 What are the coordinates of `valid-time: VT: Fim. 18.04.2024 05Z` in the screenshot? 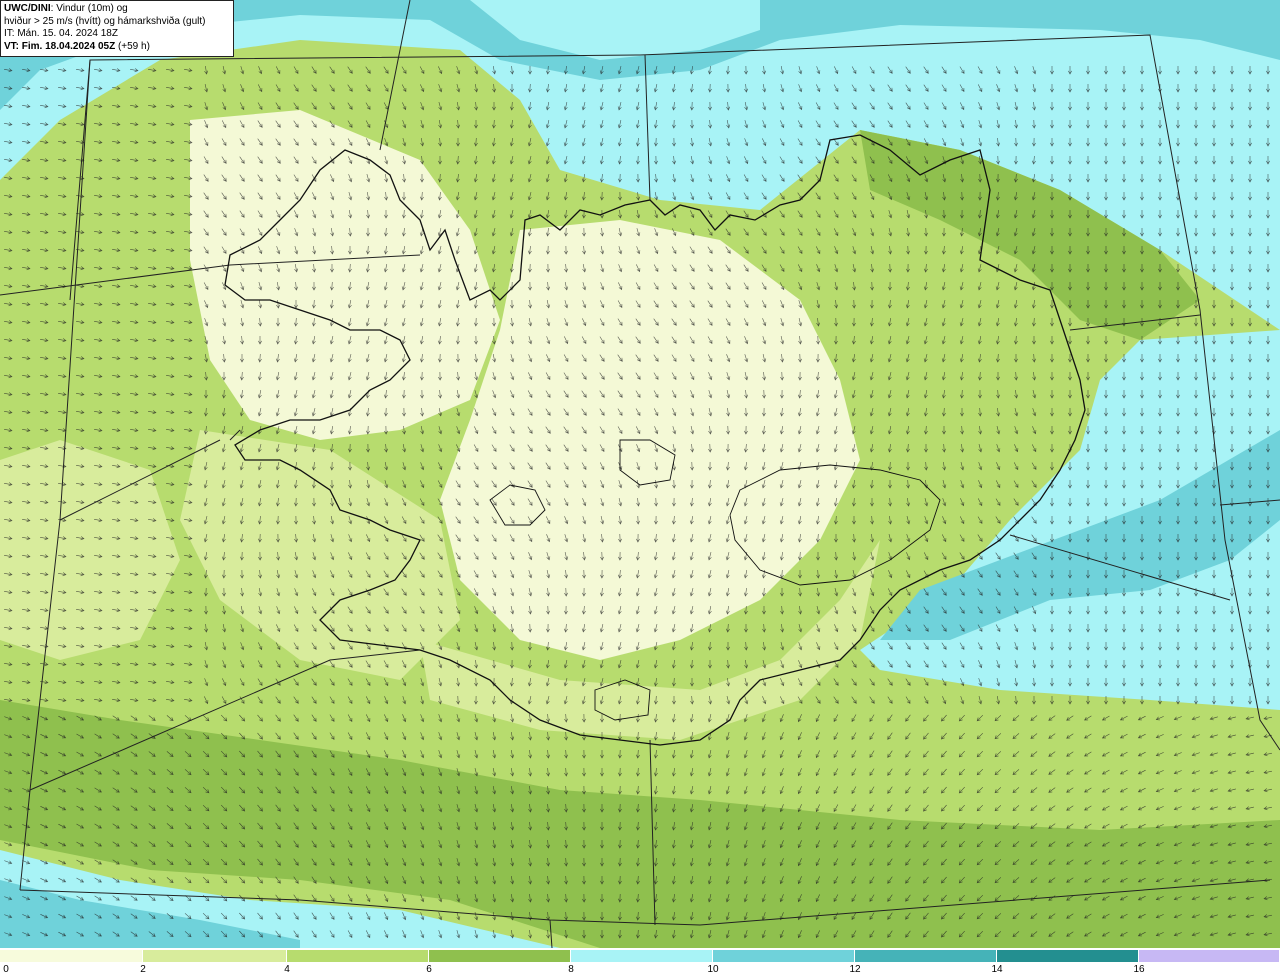 It's located at (60, 46).